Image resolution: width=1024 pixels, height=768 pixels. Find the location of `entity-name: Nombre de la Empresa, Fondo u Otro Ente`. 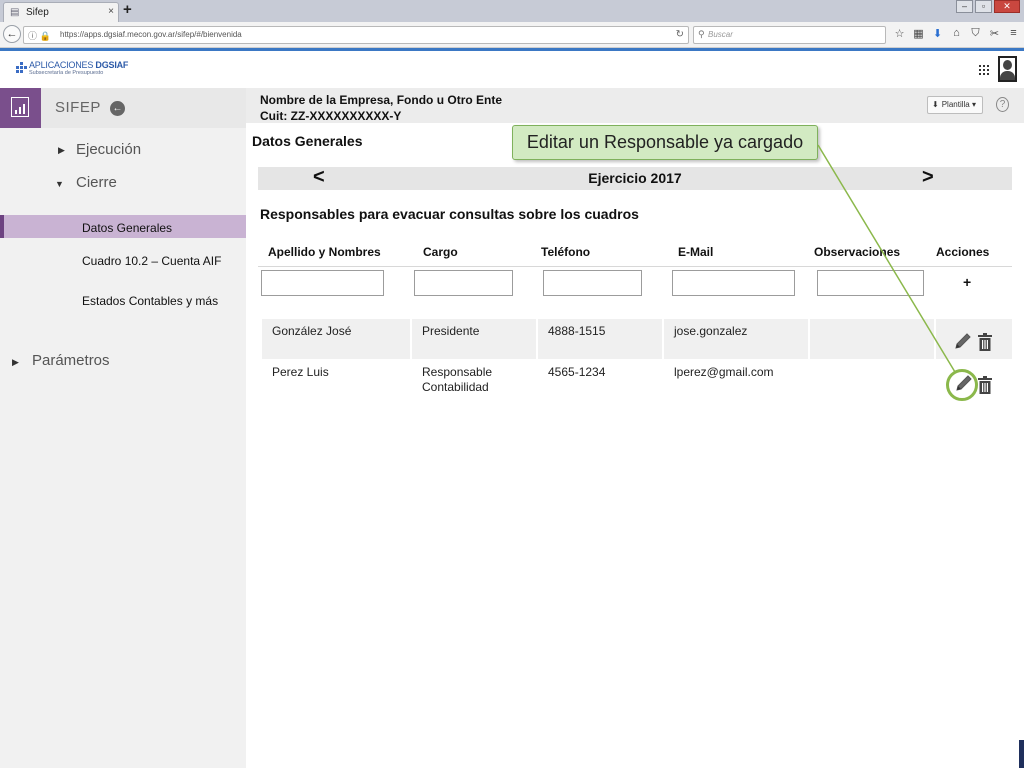

entity-name: Nombre de la Empresa, Fondo u Otro Ente is located at coordinates (381, 100).